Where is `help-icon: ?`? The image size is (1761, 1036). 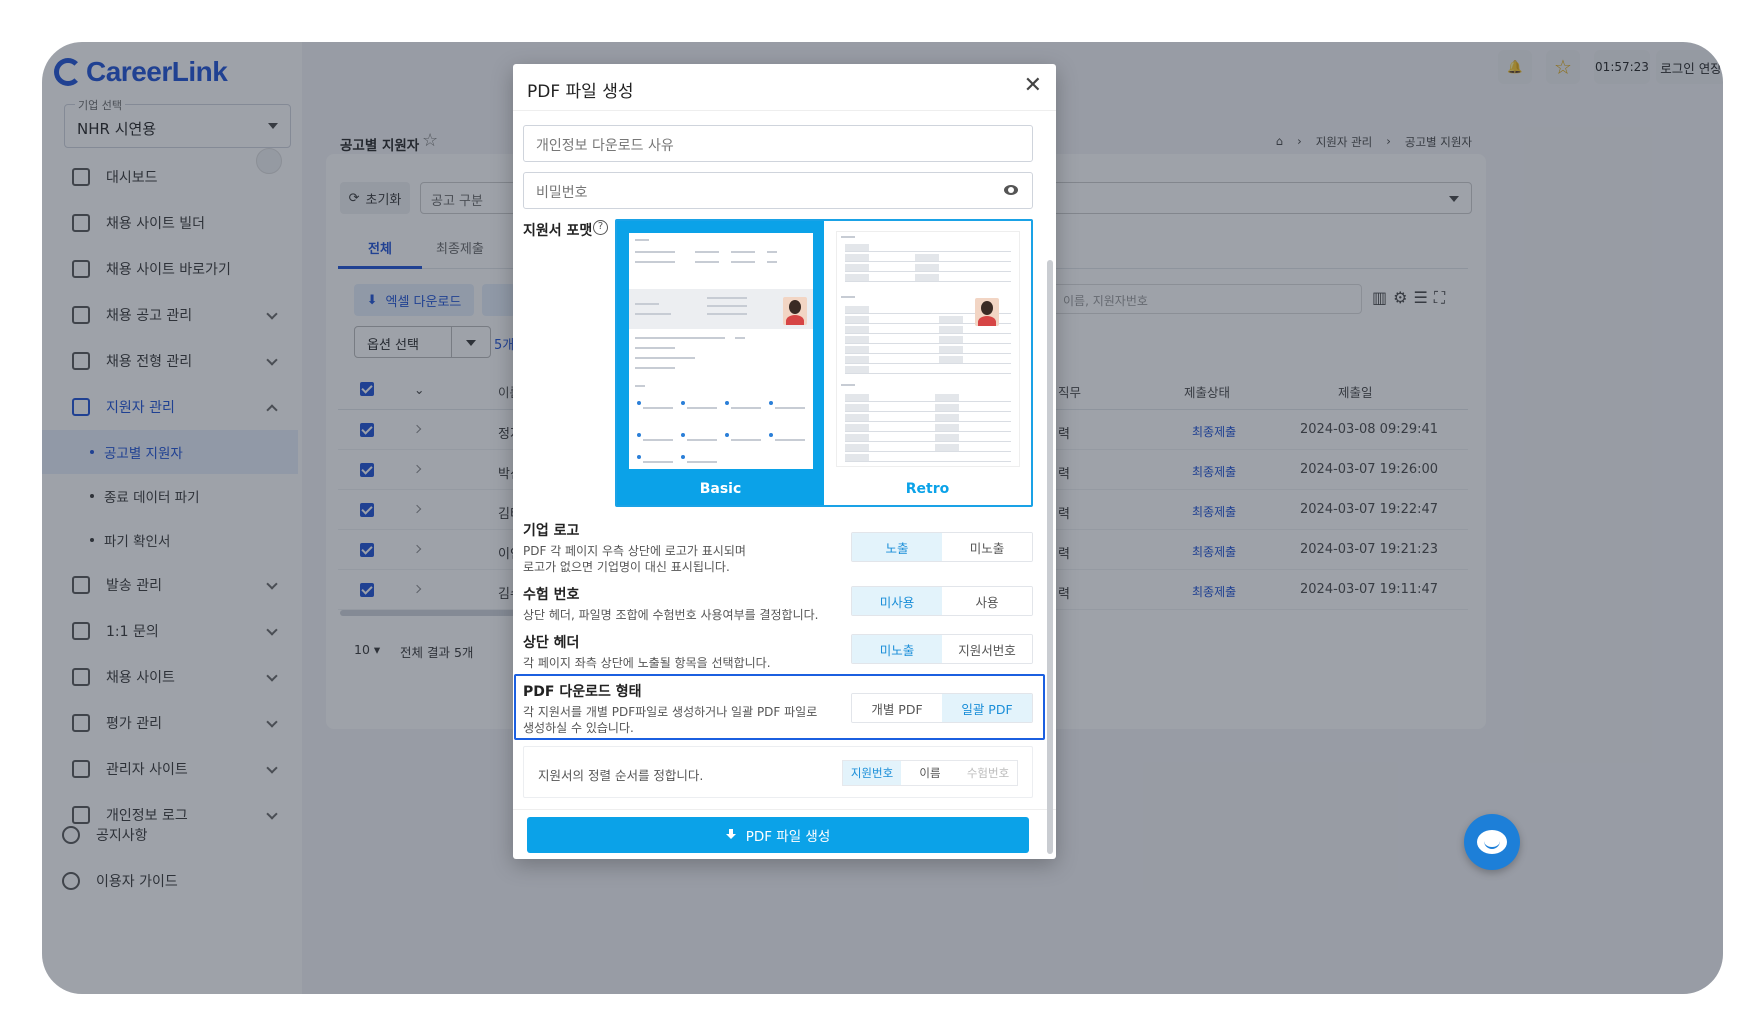 help-icon: ? is located at coordinates (600, 227).